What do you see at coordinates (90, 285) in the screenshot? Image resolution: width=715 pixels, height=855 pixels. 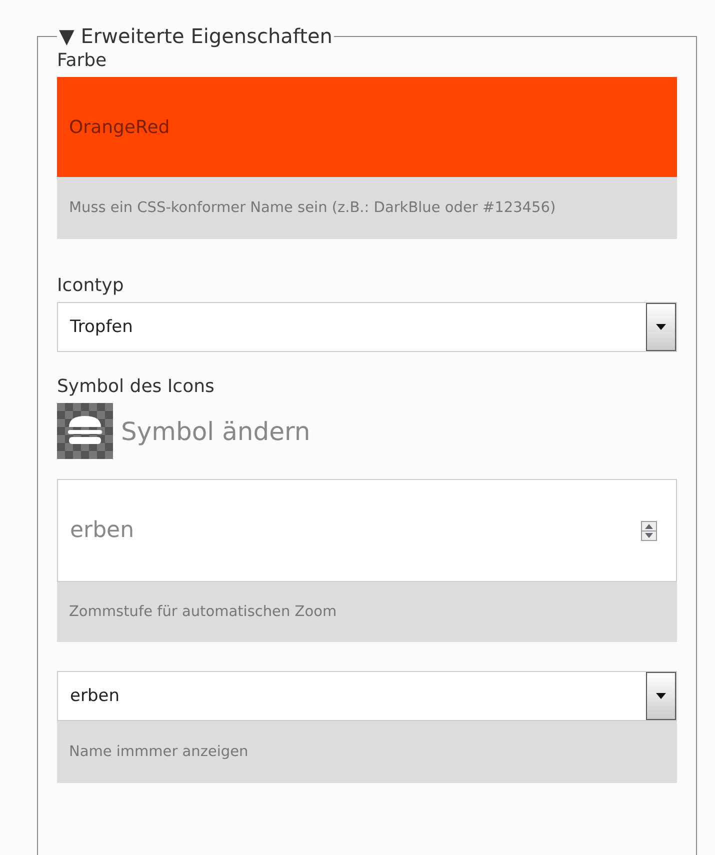 I see `field-label: Icontyp` at bounding box center [90, 285].